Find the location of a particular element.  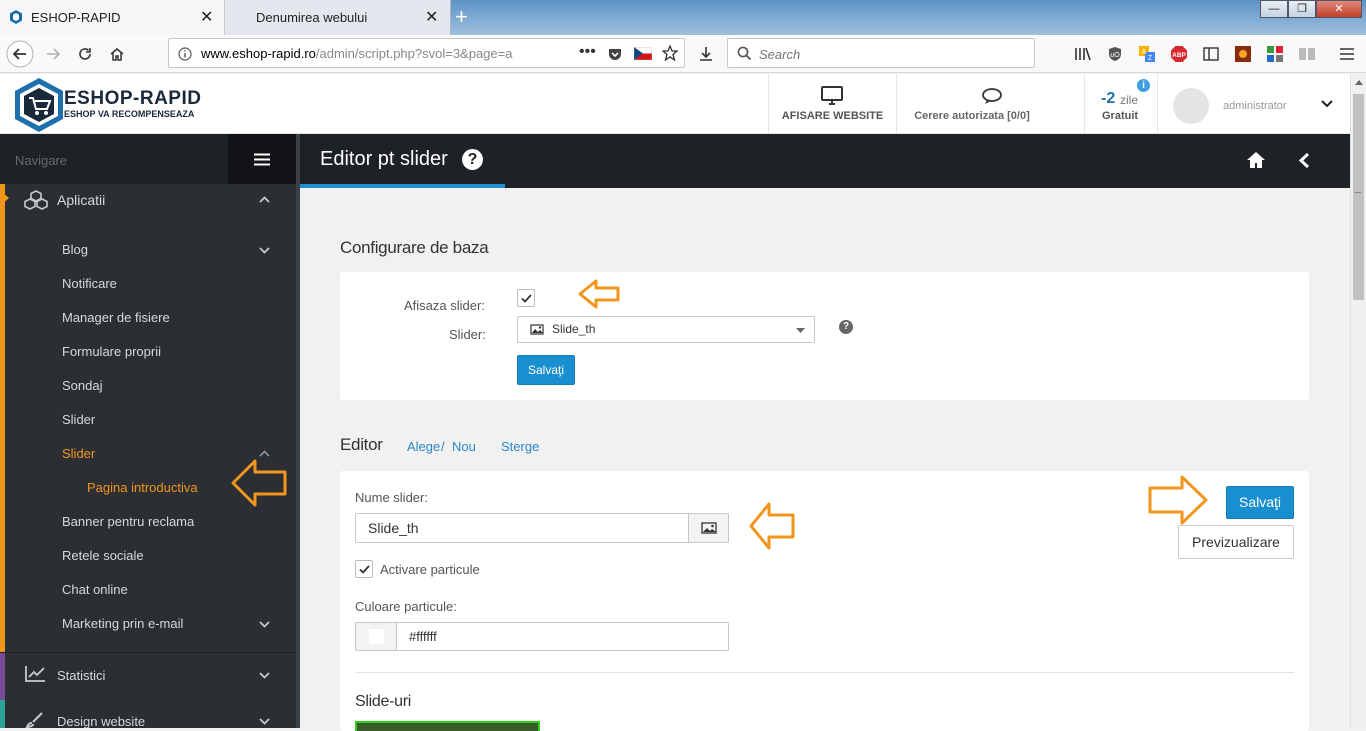

slide-thumbnail is located at coordinates (447, 726).